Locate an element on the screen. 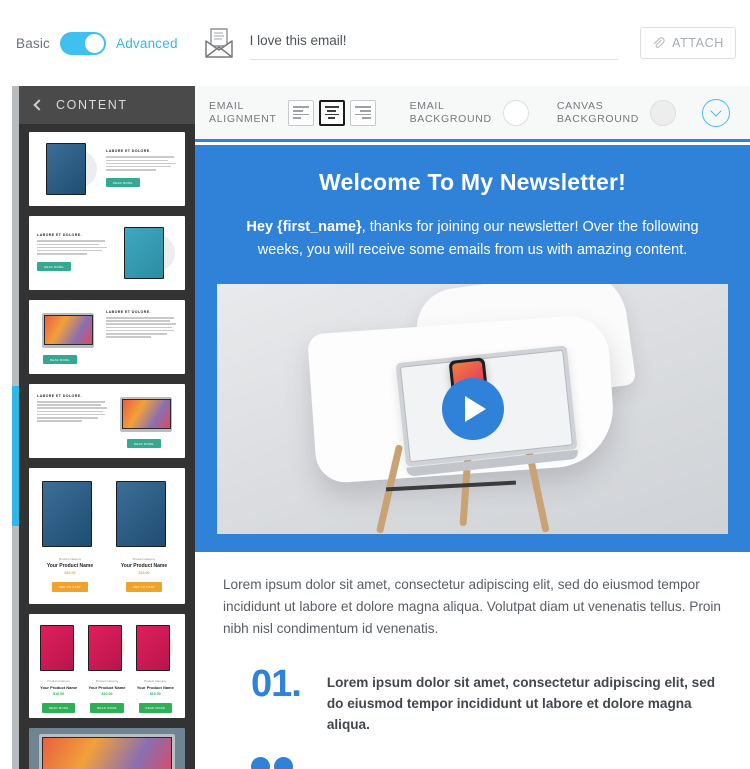 The width and height of the screenshot is (750, 769). sidebar-title: CONTENT is located at coordinates (92, 105).